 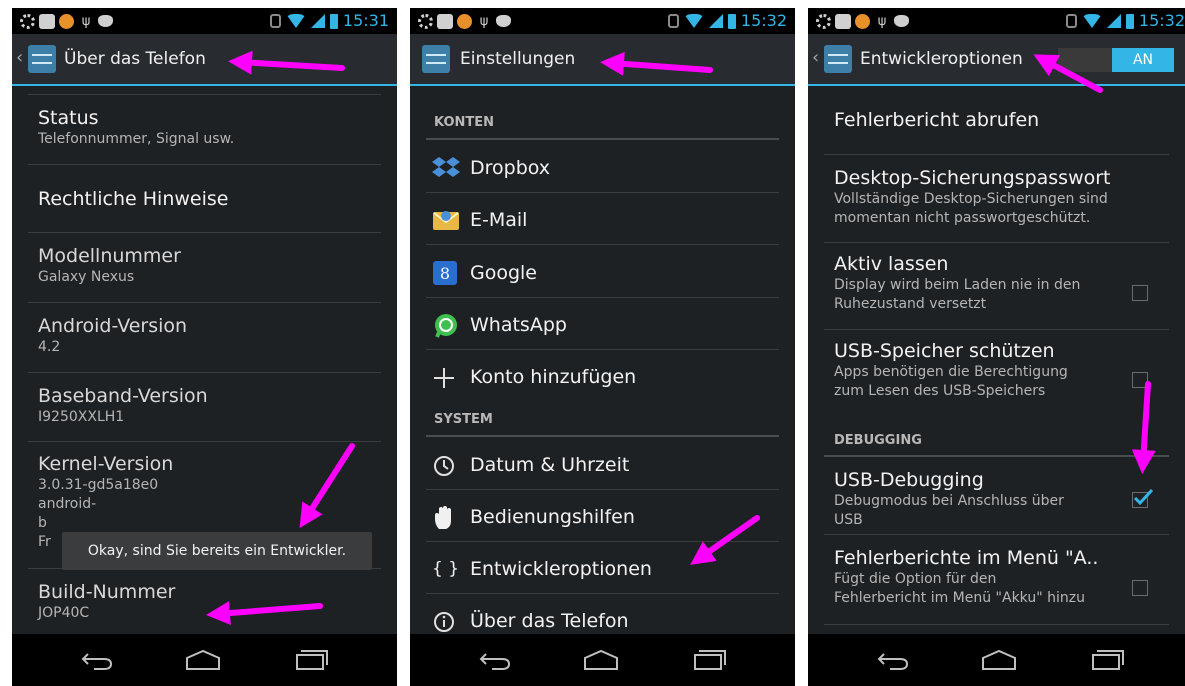 I want to click on section-divider, so click(x=602, y=436).